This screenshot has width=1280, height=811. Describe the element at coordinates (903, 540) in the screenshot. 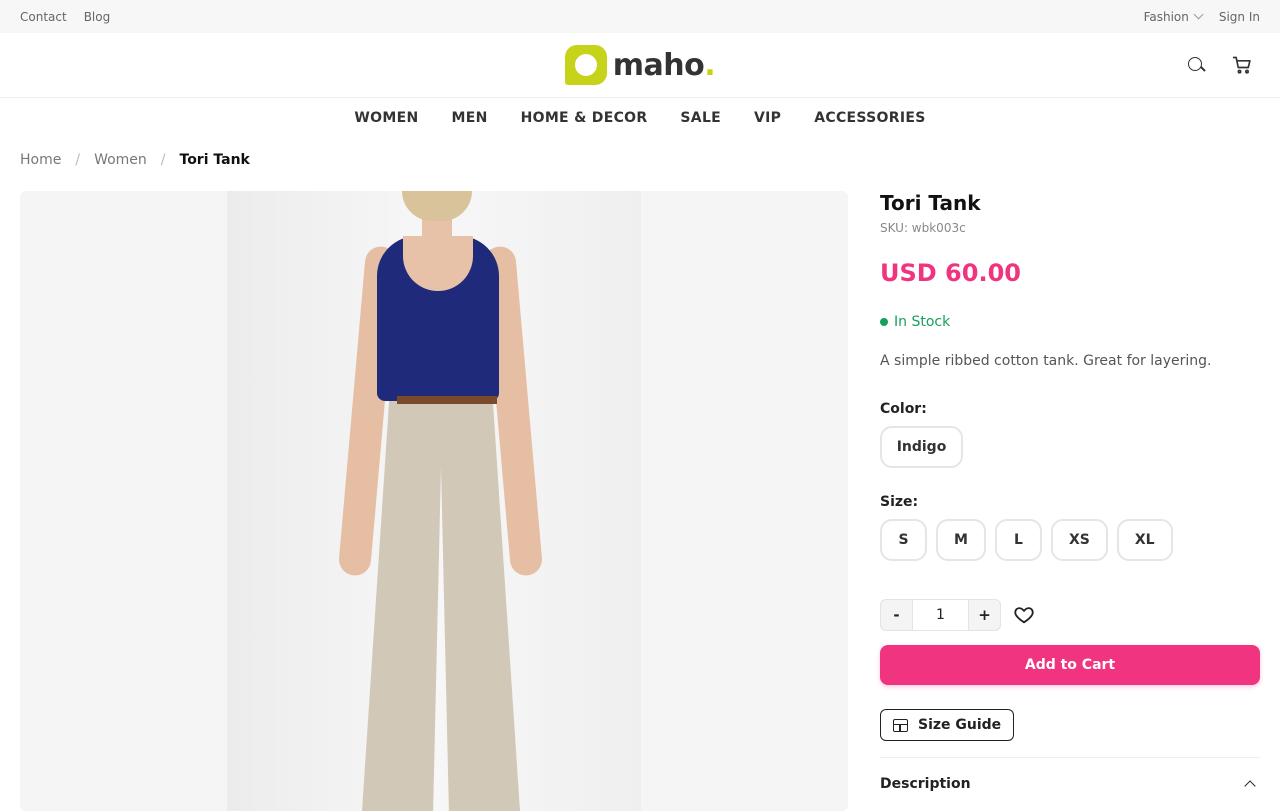

I see `size-option-s: S` at that location.